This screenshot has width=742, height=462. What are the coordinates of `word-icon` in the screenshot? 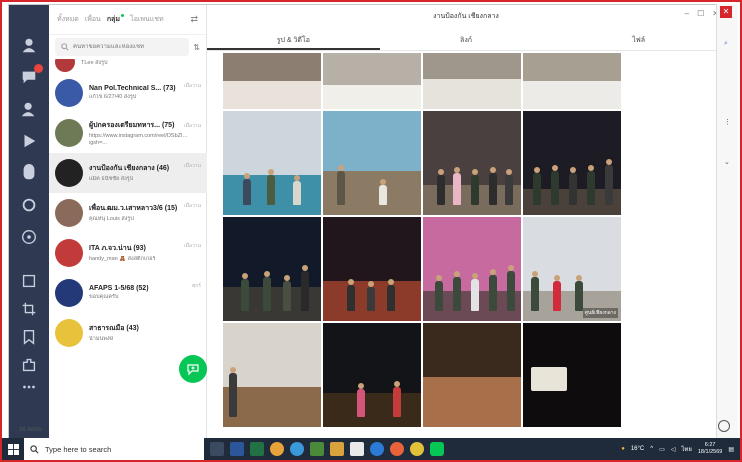 It's located at (237, 449).